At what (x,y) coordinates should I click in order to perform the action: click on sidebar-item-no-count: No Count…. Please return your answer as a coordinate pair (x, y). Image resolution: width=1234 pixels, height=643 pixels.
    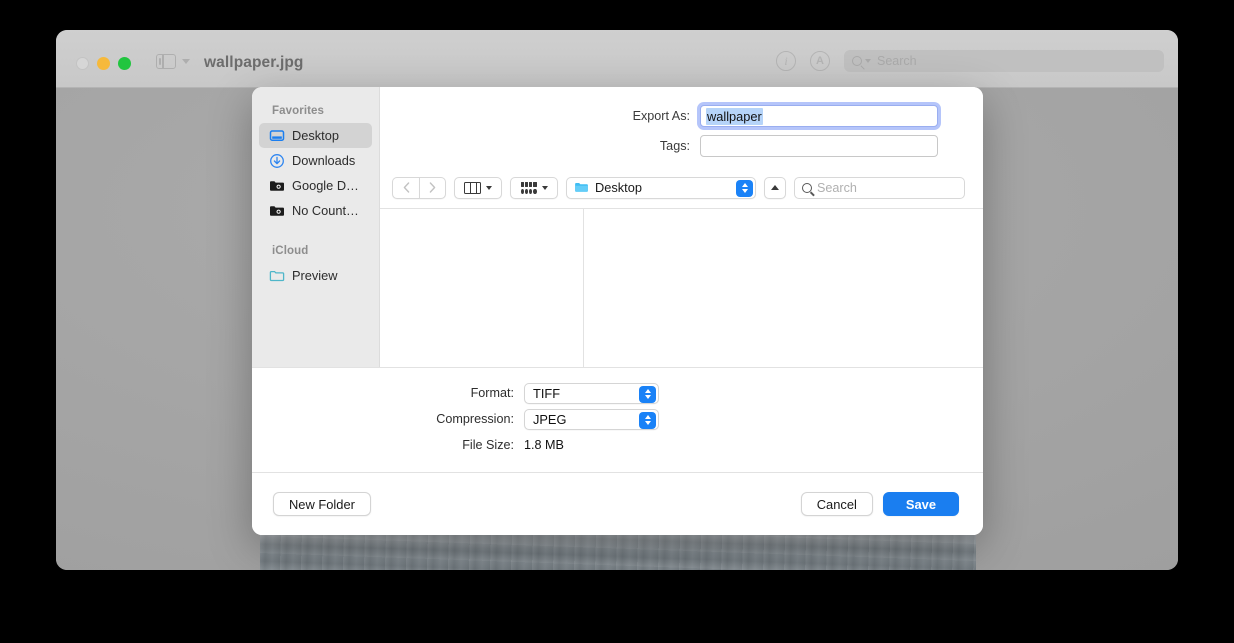
    Looking at the image, I should click on (315, 210).